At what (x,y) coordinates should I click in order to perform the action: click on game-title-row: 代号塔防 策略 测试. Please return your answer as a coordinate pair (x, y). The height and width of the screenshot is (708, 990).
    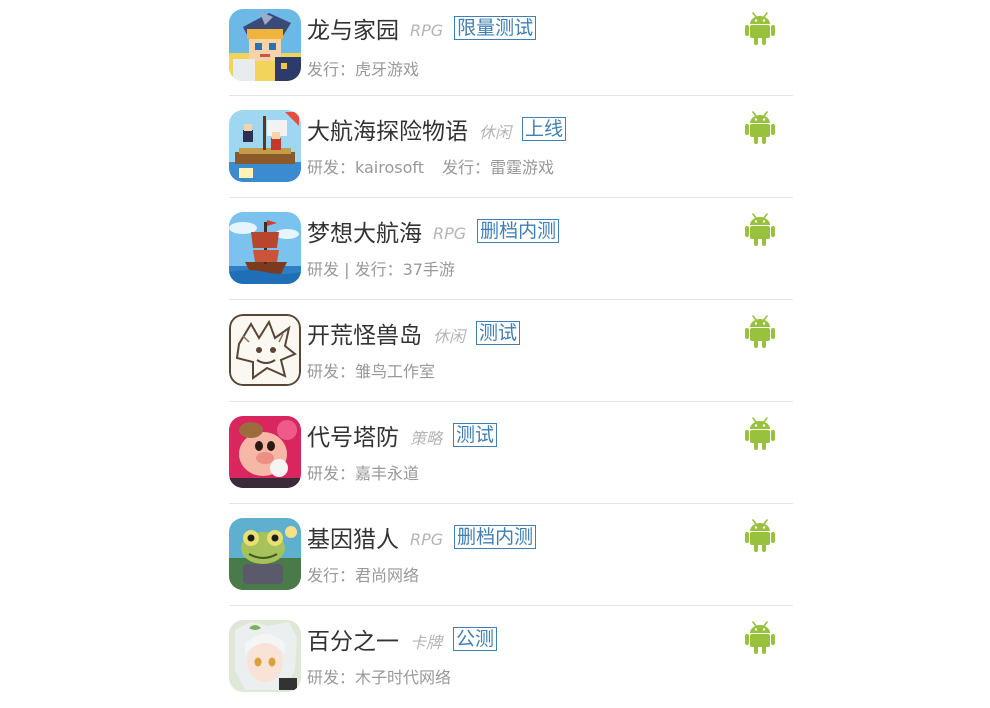
    Looking at the image, I should click on (402, 435).